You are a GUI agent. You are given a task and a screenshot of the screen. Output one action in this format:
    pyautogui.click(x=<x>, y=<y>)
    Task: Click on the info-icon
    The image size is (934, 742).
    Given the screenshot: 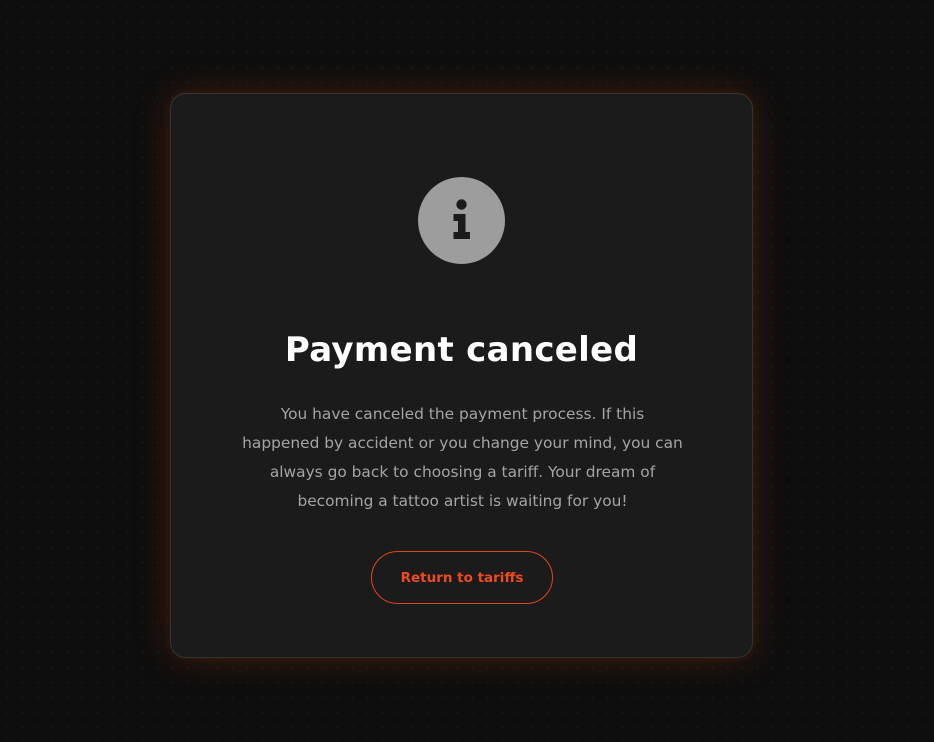 What is the action you would take?
    pyautogui.click(x=461, y=220)
    